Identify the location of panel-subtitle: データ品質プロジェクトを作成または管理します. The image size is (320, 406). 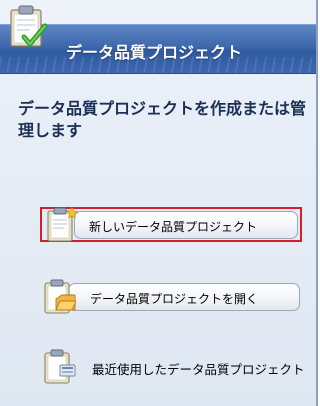
(162, 119).